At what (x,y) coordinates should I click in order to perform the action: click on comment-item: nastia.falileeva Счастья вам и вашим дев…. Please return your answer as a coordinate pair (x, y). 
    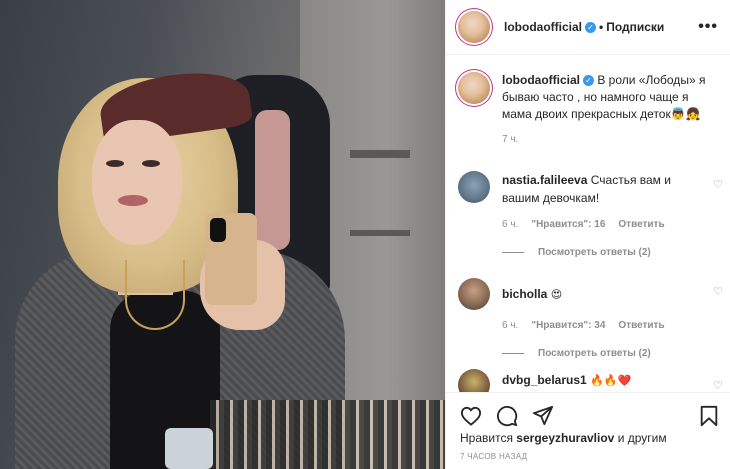
    Looking at the image, I should click on (590, 214).